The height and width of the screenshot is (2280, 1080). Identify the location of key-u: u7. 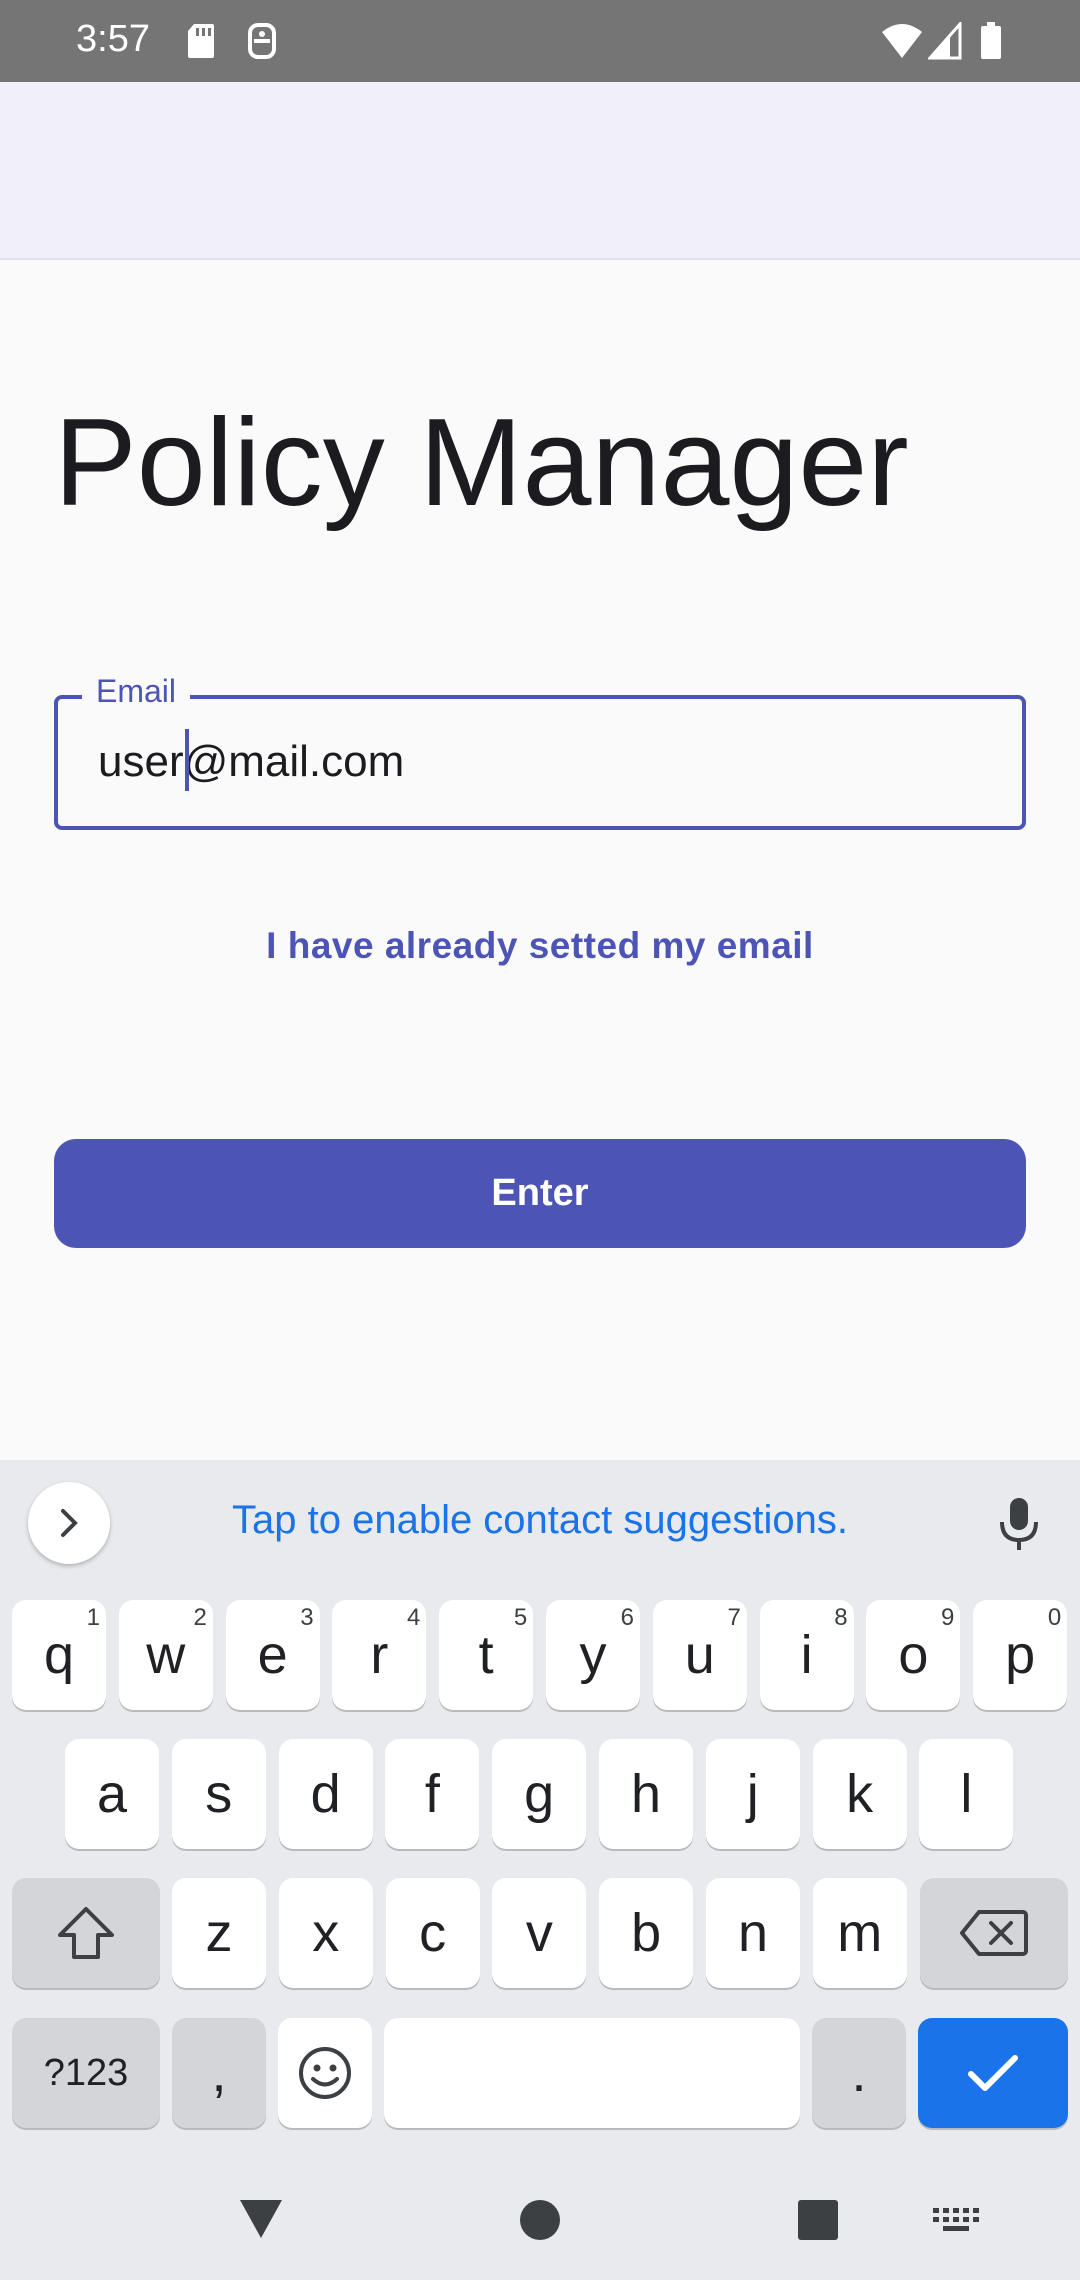
(699, 1655).